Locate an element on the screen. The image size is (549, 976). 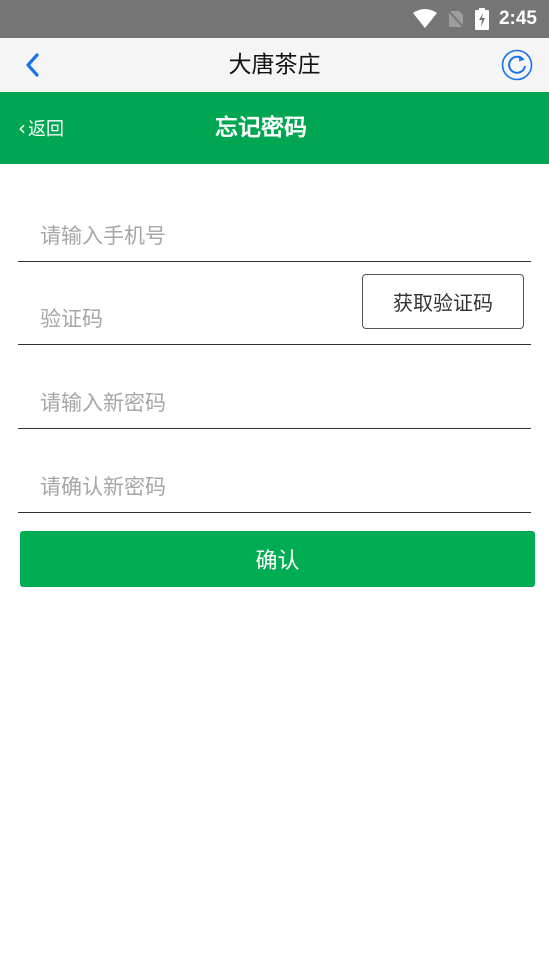
refresh-icon is located at coordinates (517, 65).